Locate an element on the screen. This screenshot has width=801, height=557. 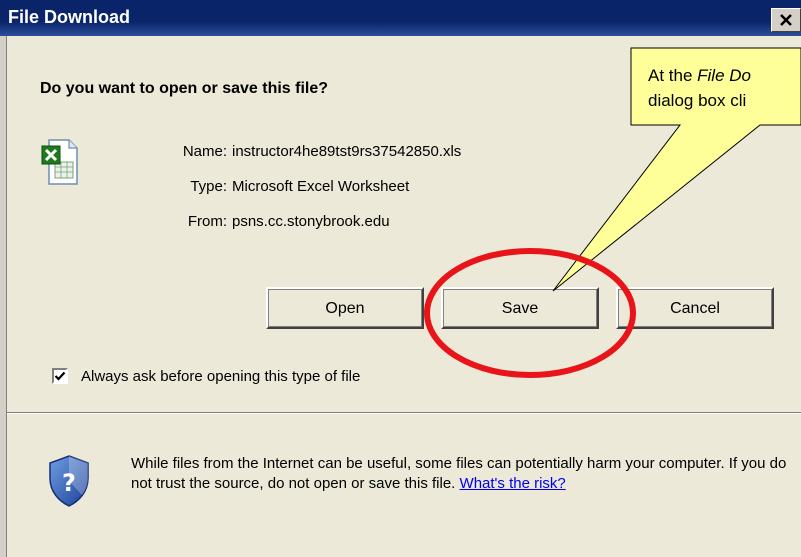
name-value: instructor4he89tst9rs37542850.xls is located at coordinates (347, 151).